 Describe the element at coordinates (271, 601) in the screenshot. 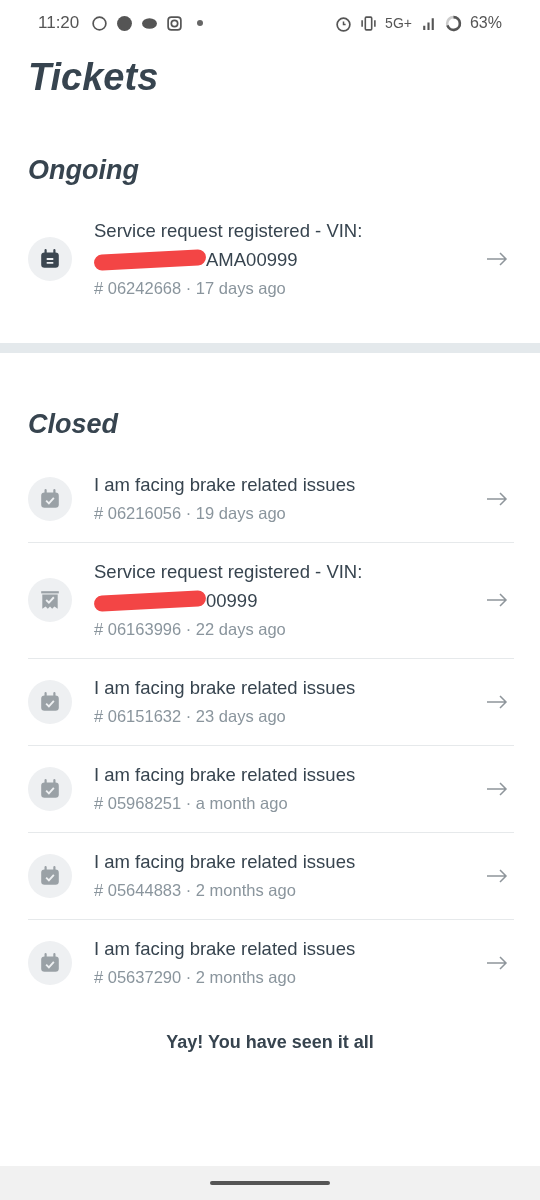

I see `ticket-row: Service request registered - VIN: 00999 # 06163996 · 22 days ago` at that location.